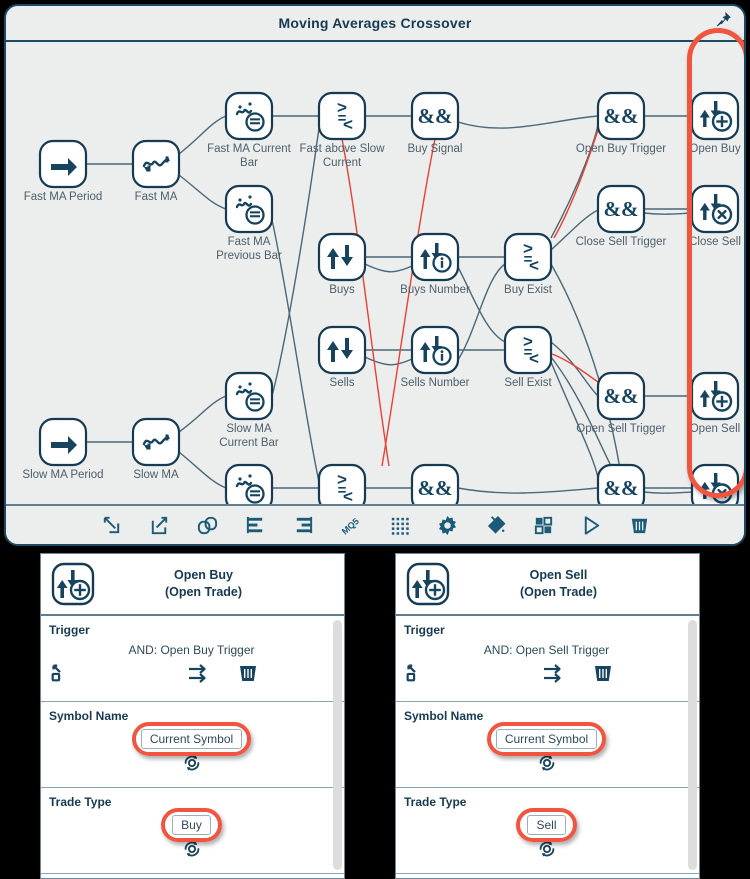 The image size is (750, 879). Describe the element at coordinates (399, 525) in the screenshot. I see `grid-icon` at that location.